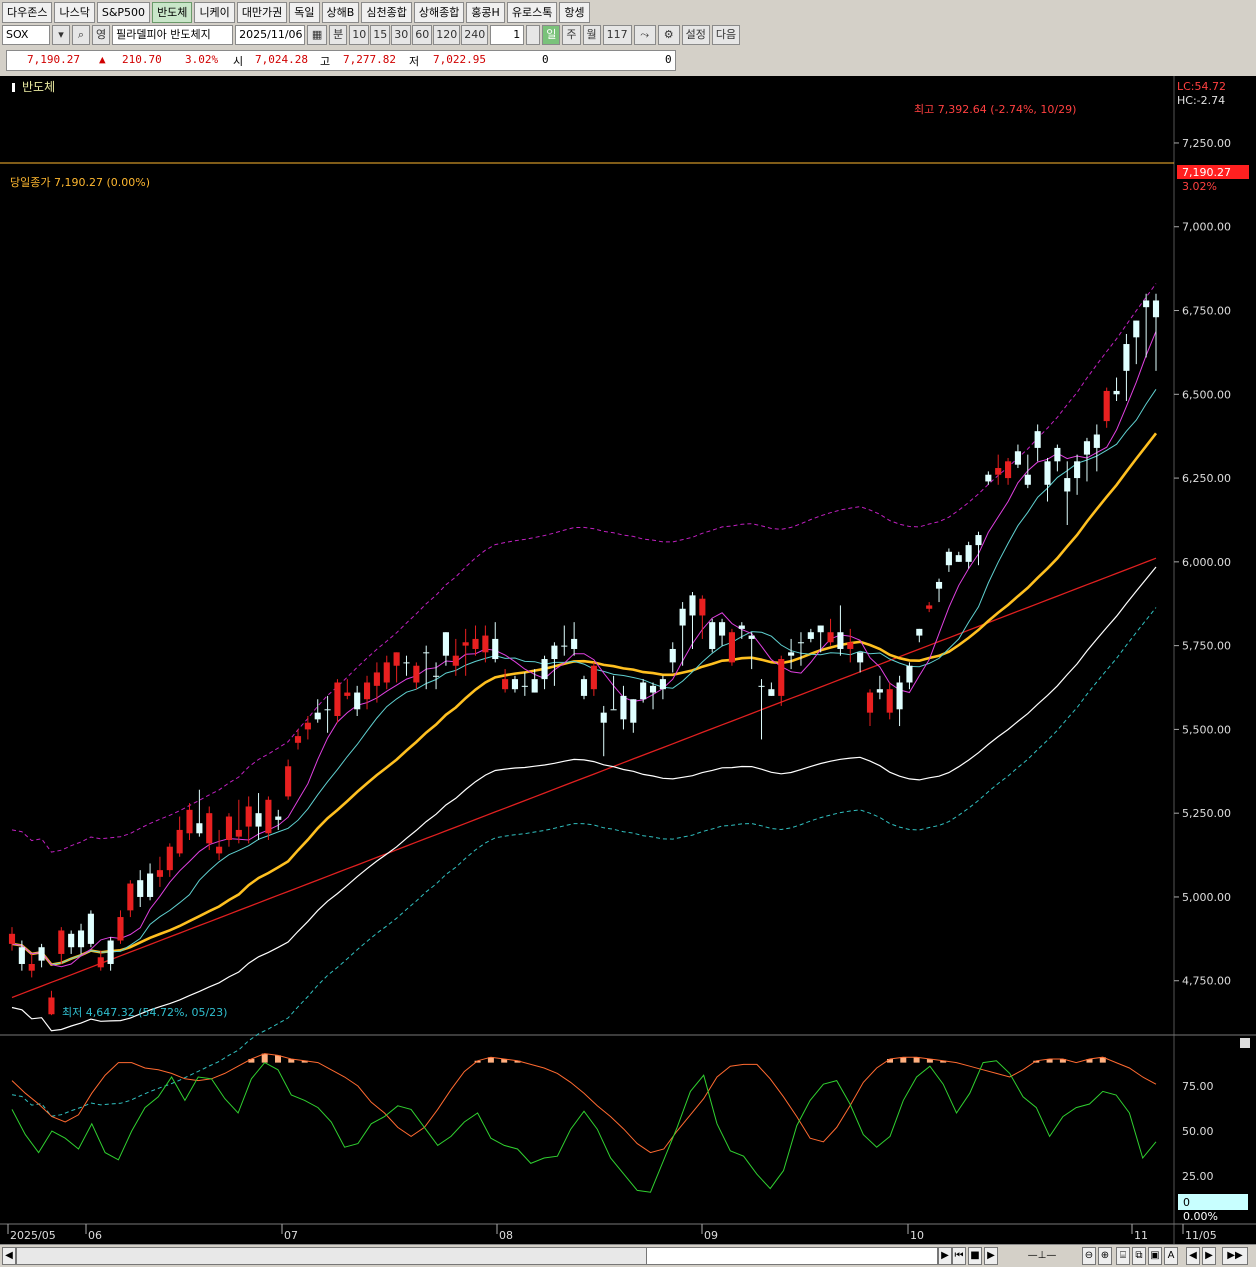 This screenshot has height=1267, width=1256. I want to click on low-price: 7,022.95, so click(459, 59).